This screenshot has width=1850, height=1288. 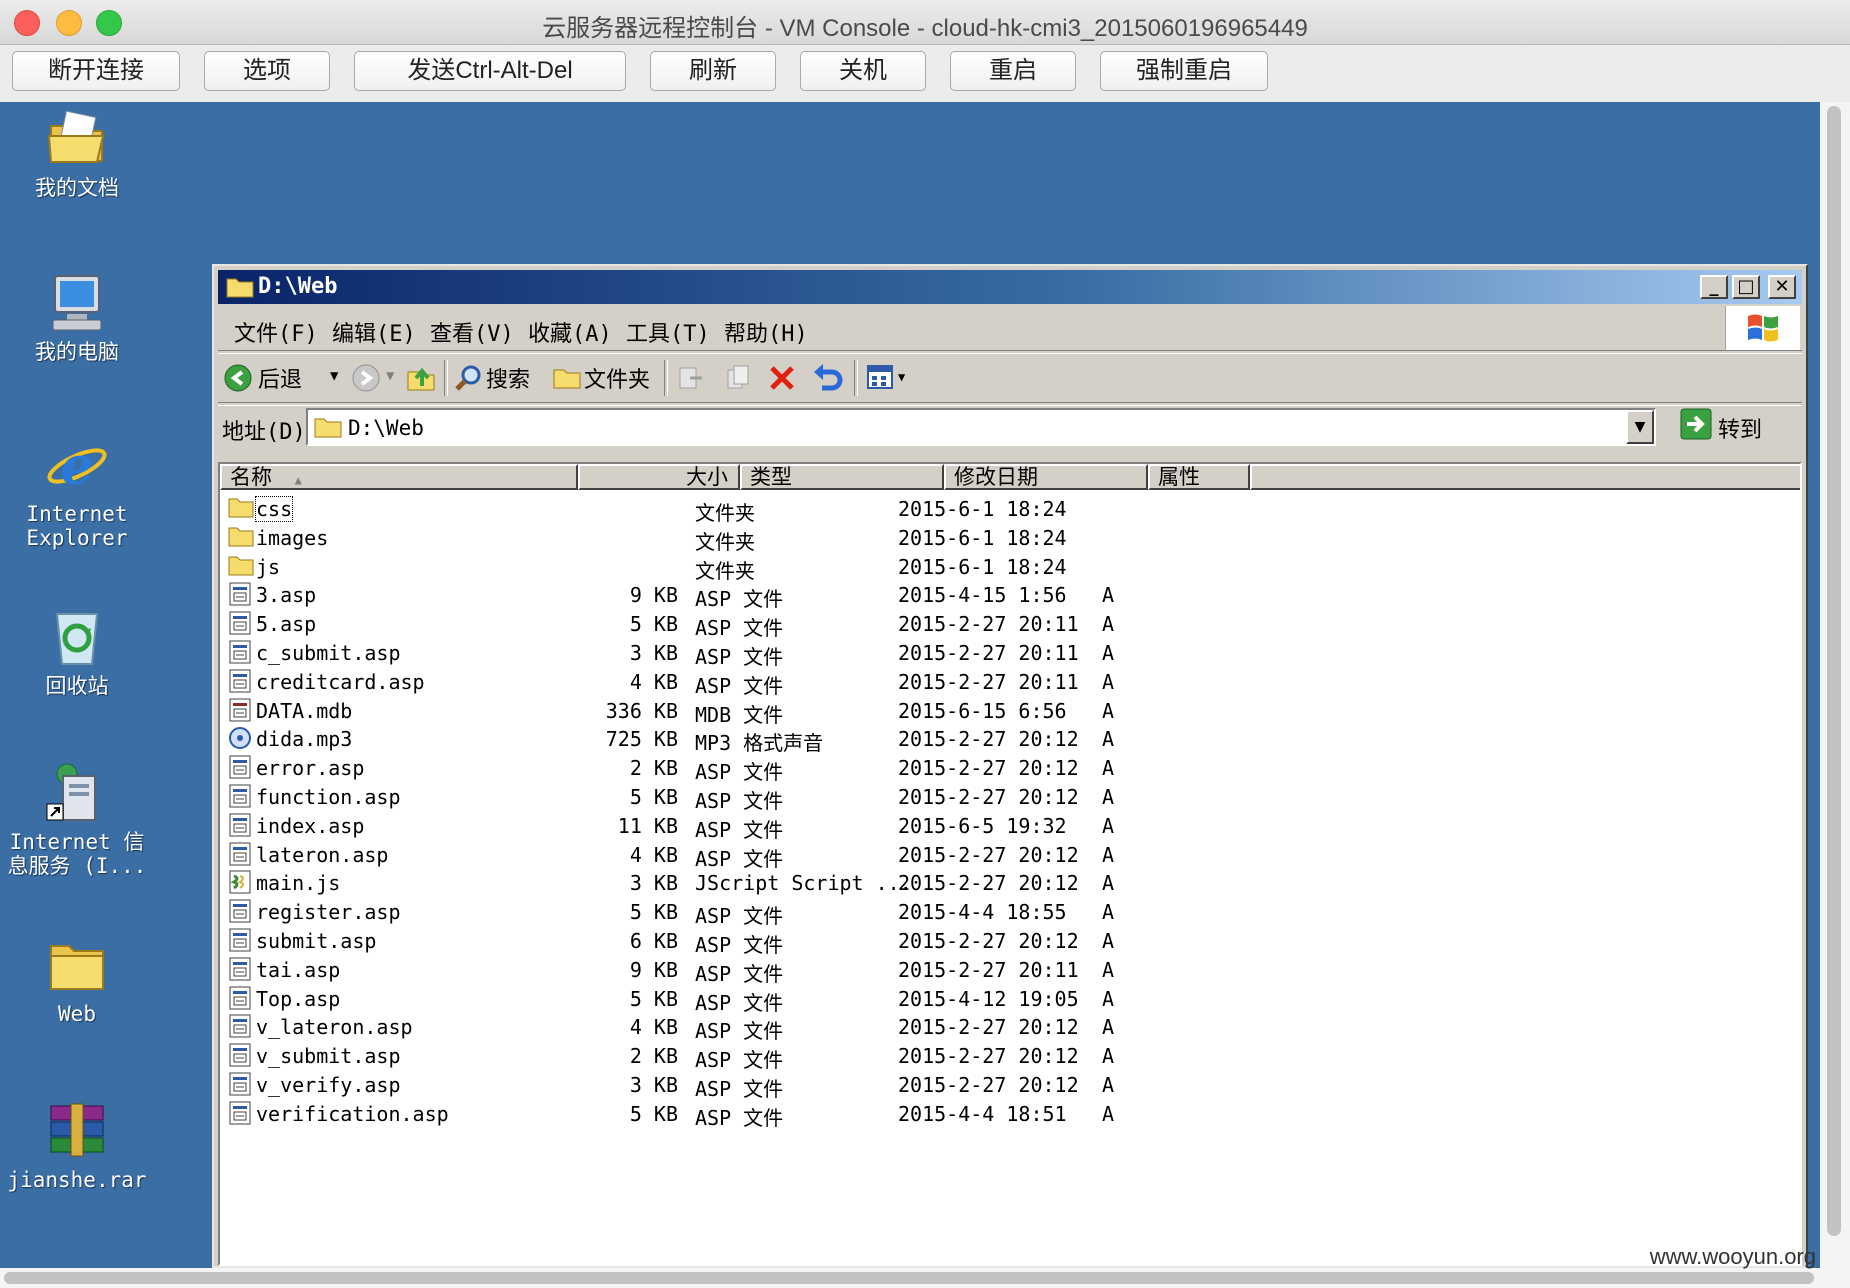 I want to click on column-header-type: 类型, so click(x=842, y=477).